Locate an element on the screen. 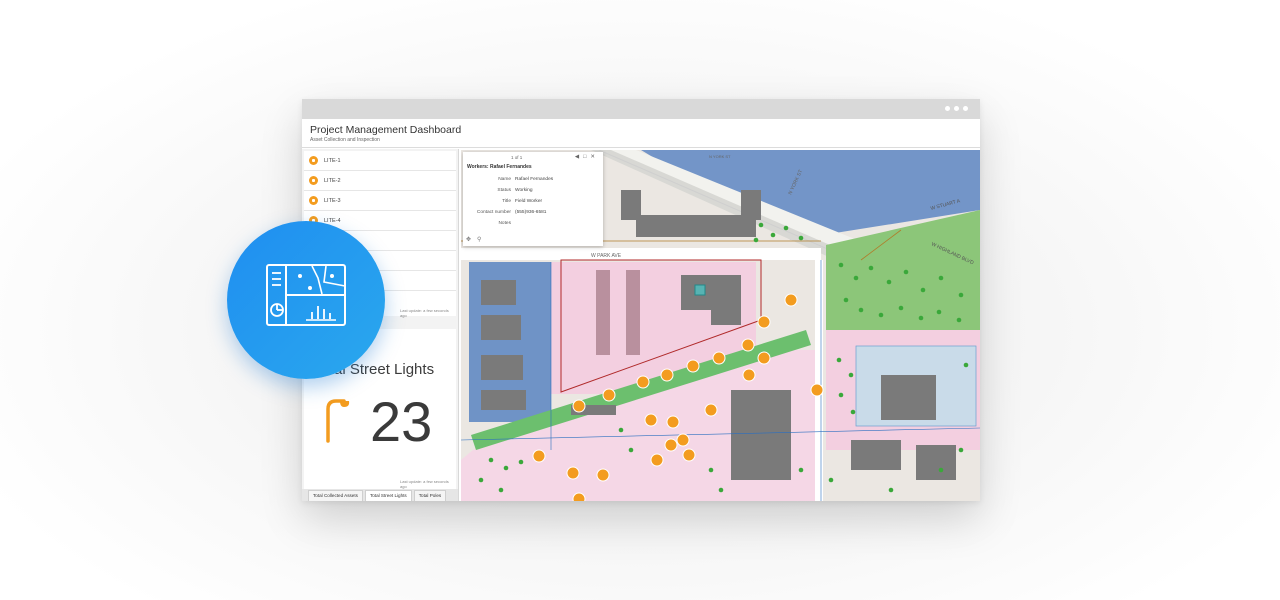 This screenshot has width=1280, height=600. popup-controls: ◀□✕ is located at coordinates (587, 157).